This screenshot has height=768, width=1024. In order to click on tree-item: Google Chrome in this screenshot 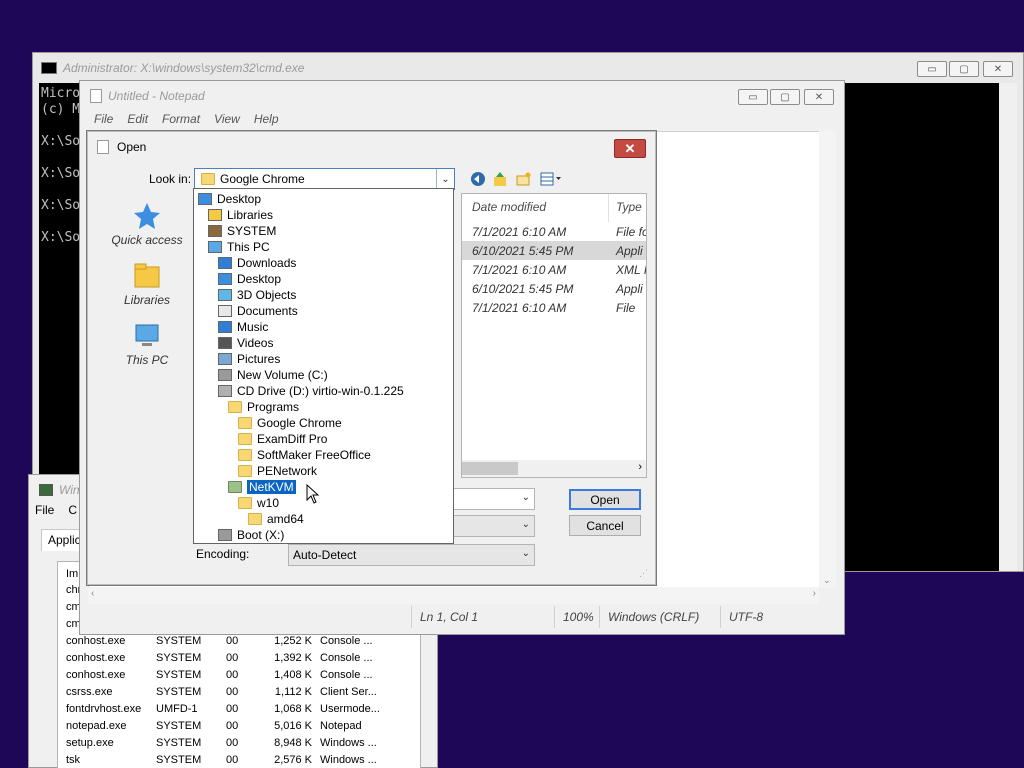, I will do `click(290, 423)`.